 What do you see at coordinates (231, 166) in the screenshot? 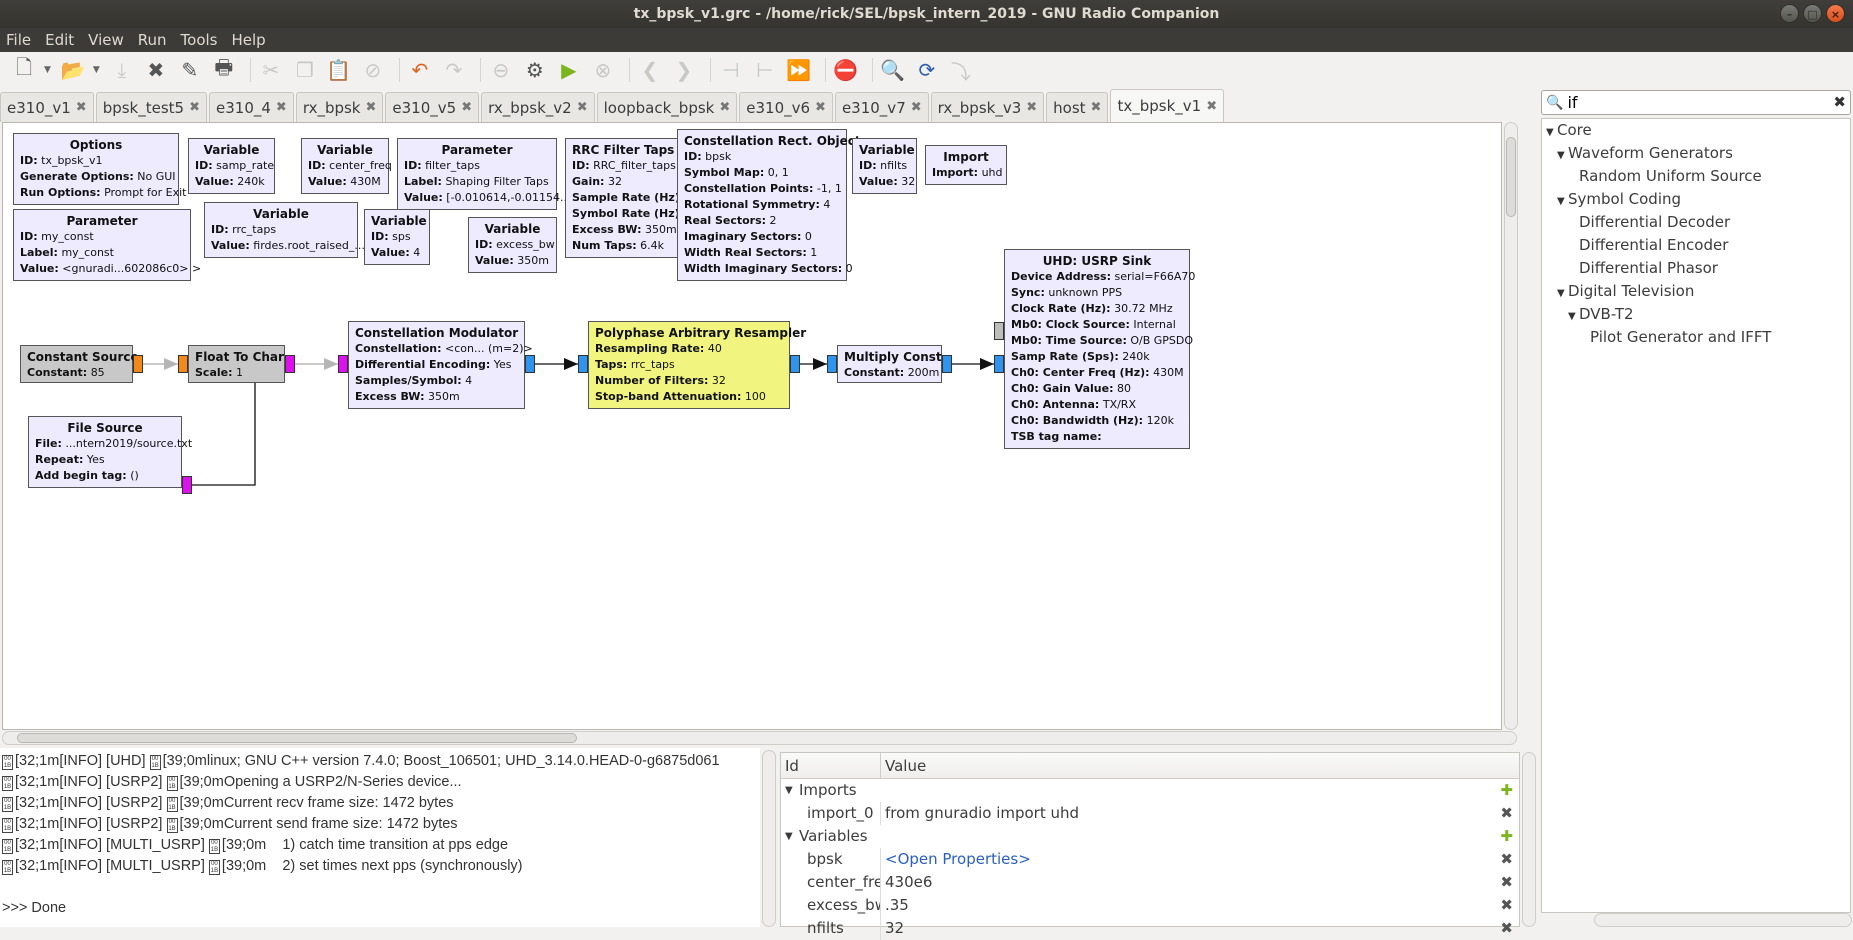
I see `block-samp-rate: Variable ID: samp_rate Value: 240k` at bounding box center [231, 166].